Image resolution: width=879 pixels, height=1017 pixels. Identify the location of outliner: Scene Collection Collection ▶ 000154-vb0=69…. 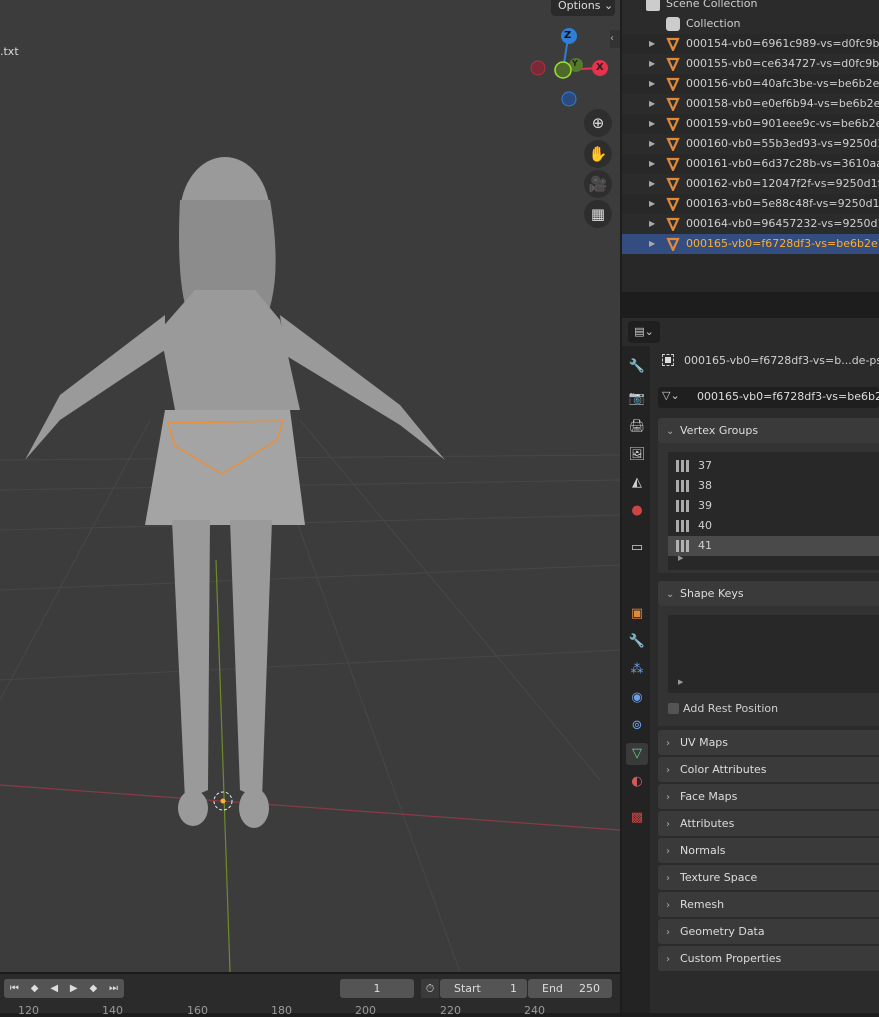
(750, 146).